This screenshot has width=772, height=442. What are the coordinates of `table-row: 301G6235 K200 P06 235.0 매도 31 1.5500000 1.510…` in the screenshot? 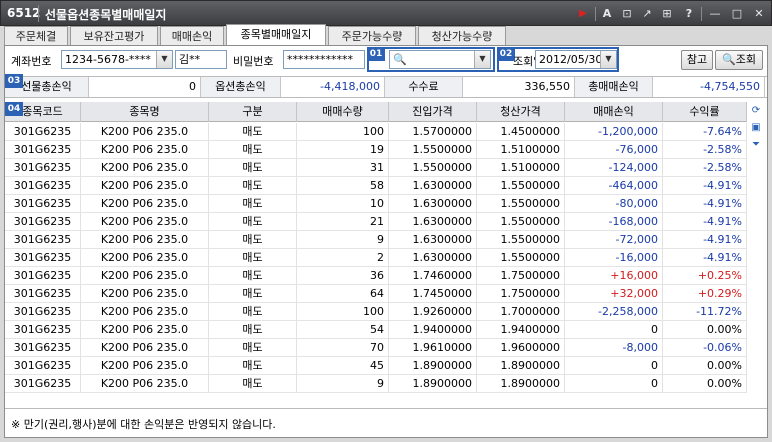 It's located at (376, 168).